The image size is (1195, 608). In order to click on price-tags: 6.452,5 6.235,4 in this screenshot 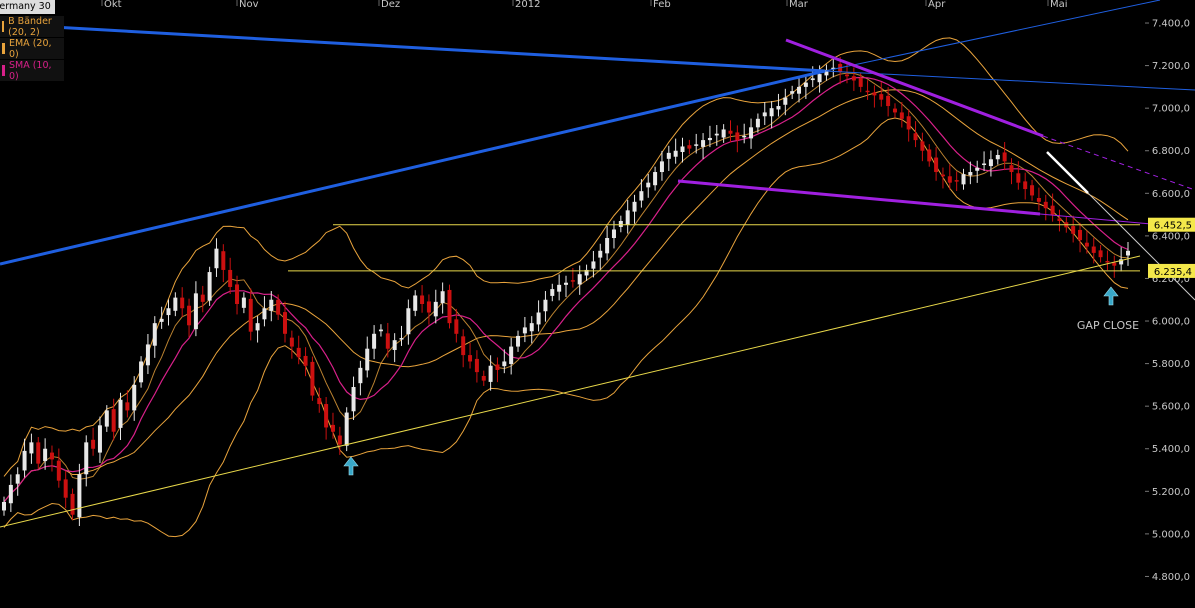, I will do `click(1171, 247)`.